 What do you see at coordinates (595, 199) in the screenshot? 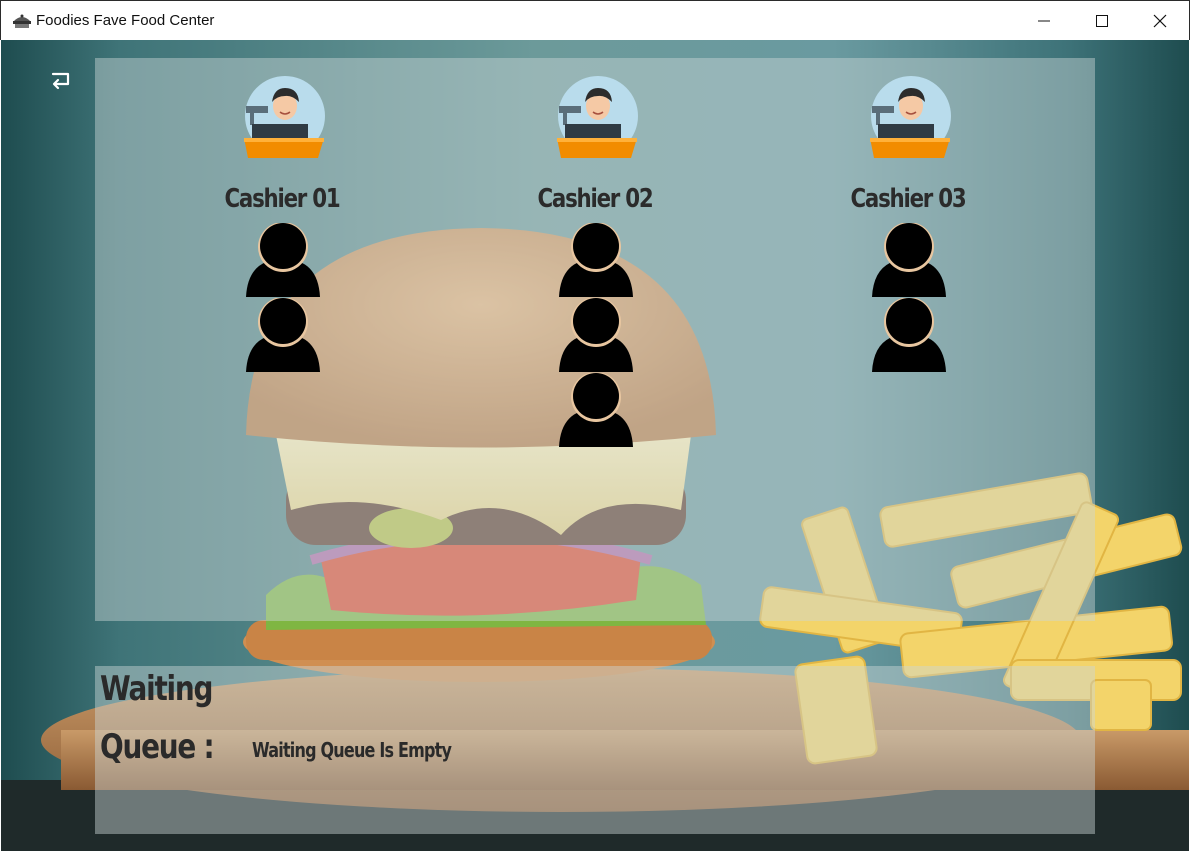
I see `cashier-label: Cashier 02` at bounding box center [595, 199].